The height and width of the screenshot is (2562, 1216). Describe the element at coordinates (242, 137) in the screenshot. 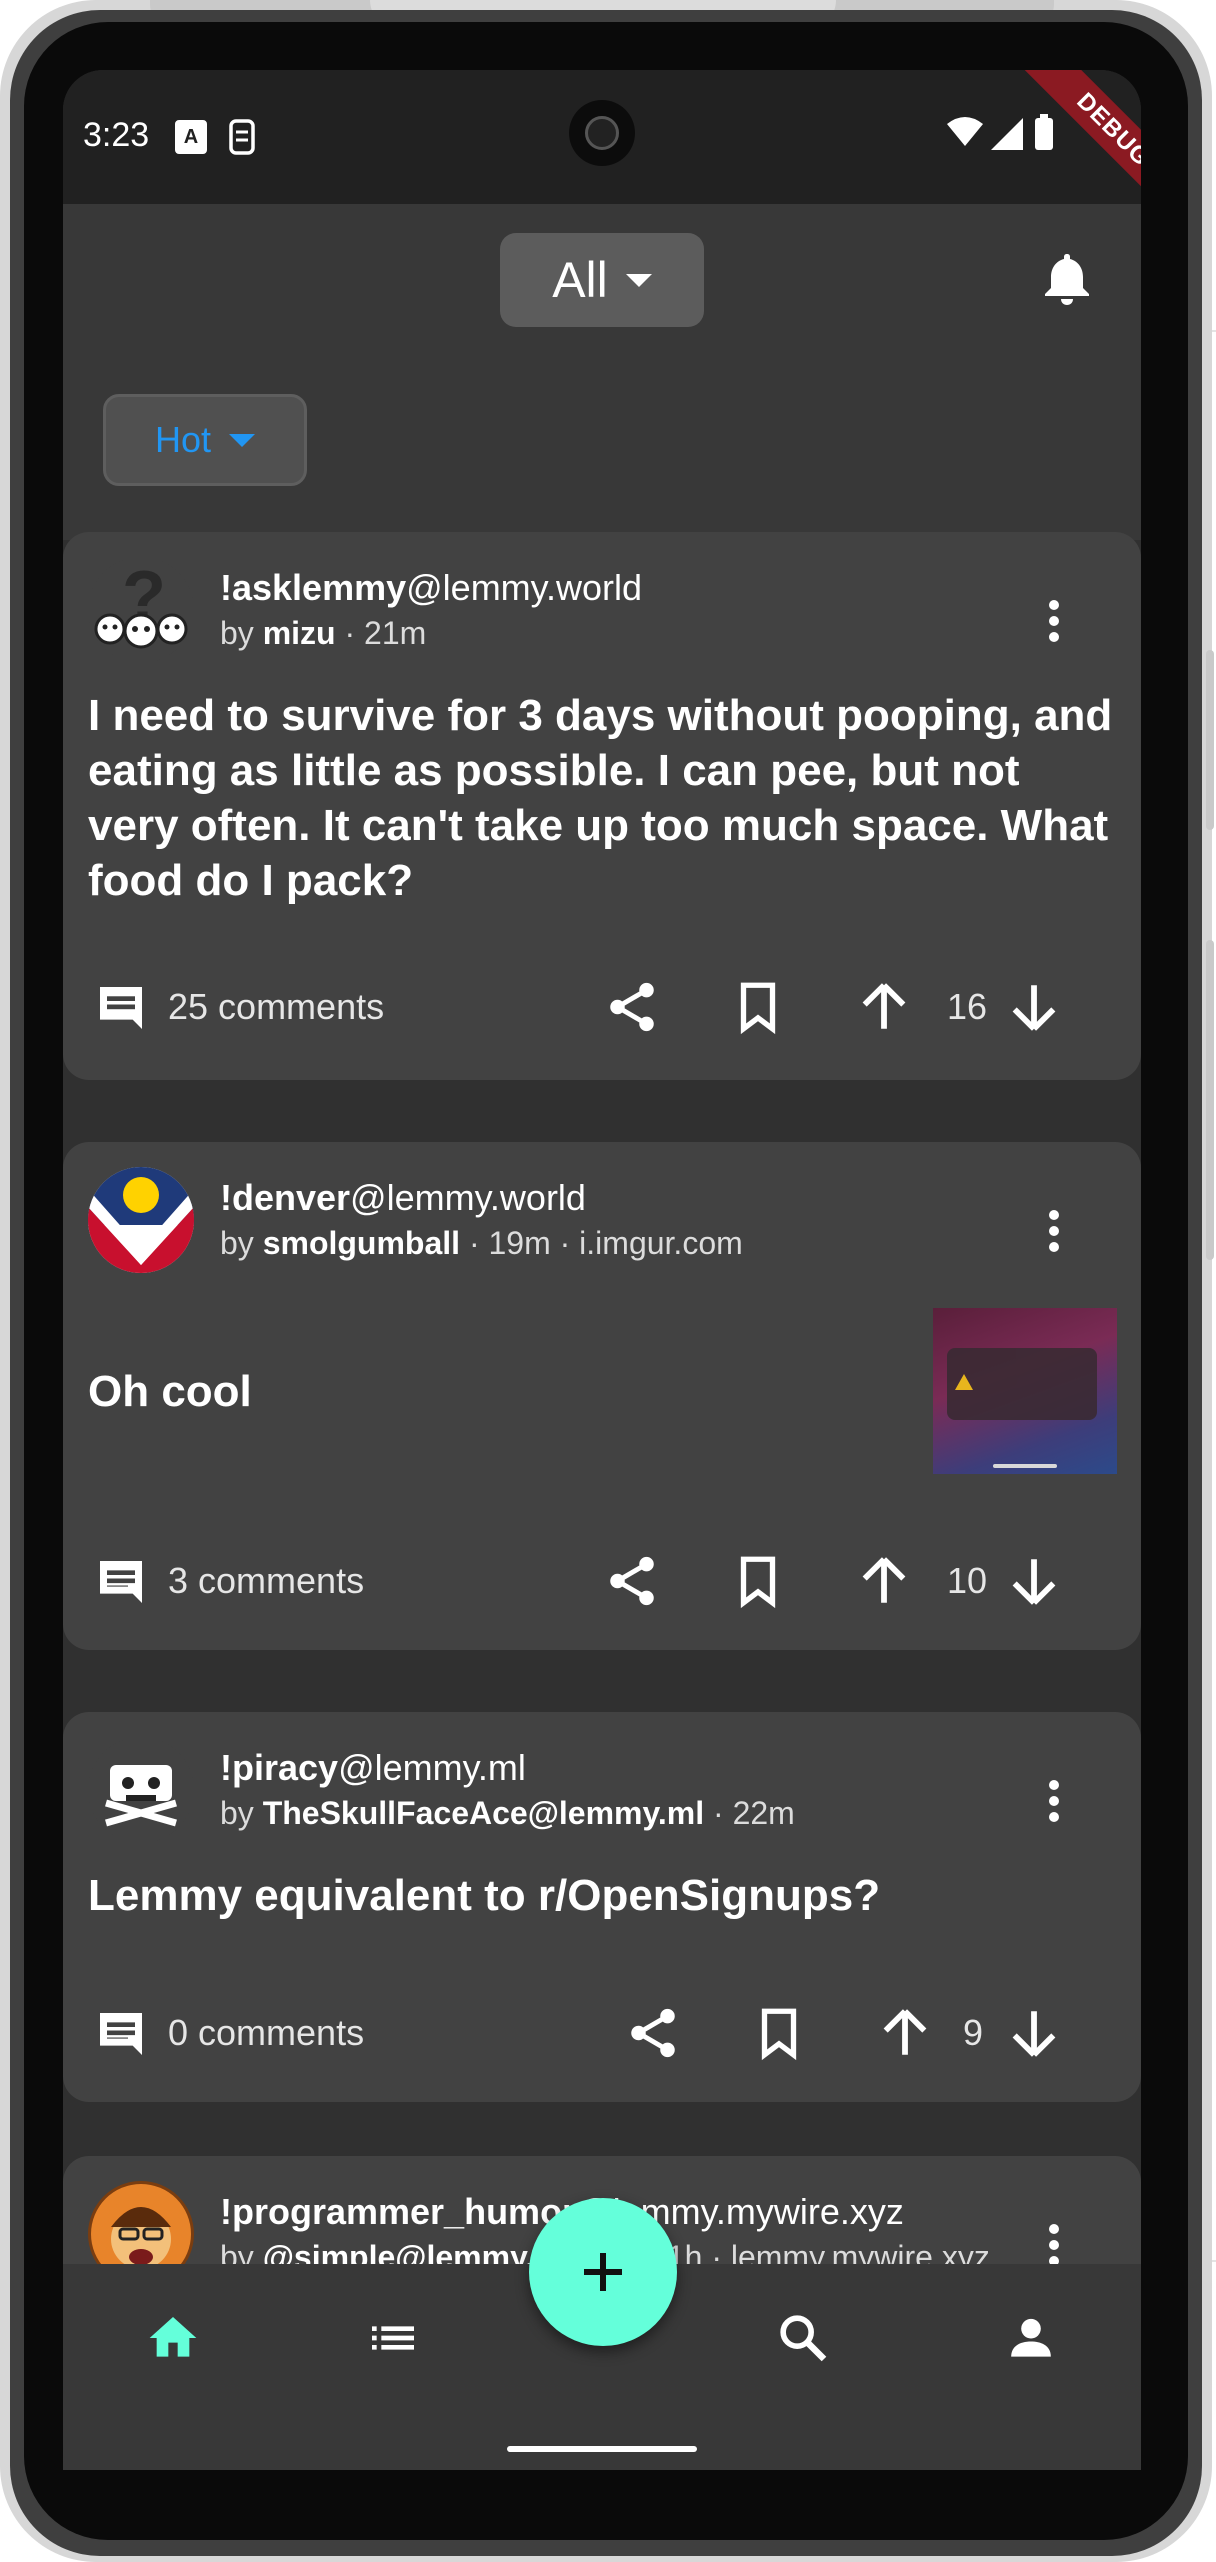

I see `sim-icon` at that location.